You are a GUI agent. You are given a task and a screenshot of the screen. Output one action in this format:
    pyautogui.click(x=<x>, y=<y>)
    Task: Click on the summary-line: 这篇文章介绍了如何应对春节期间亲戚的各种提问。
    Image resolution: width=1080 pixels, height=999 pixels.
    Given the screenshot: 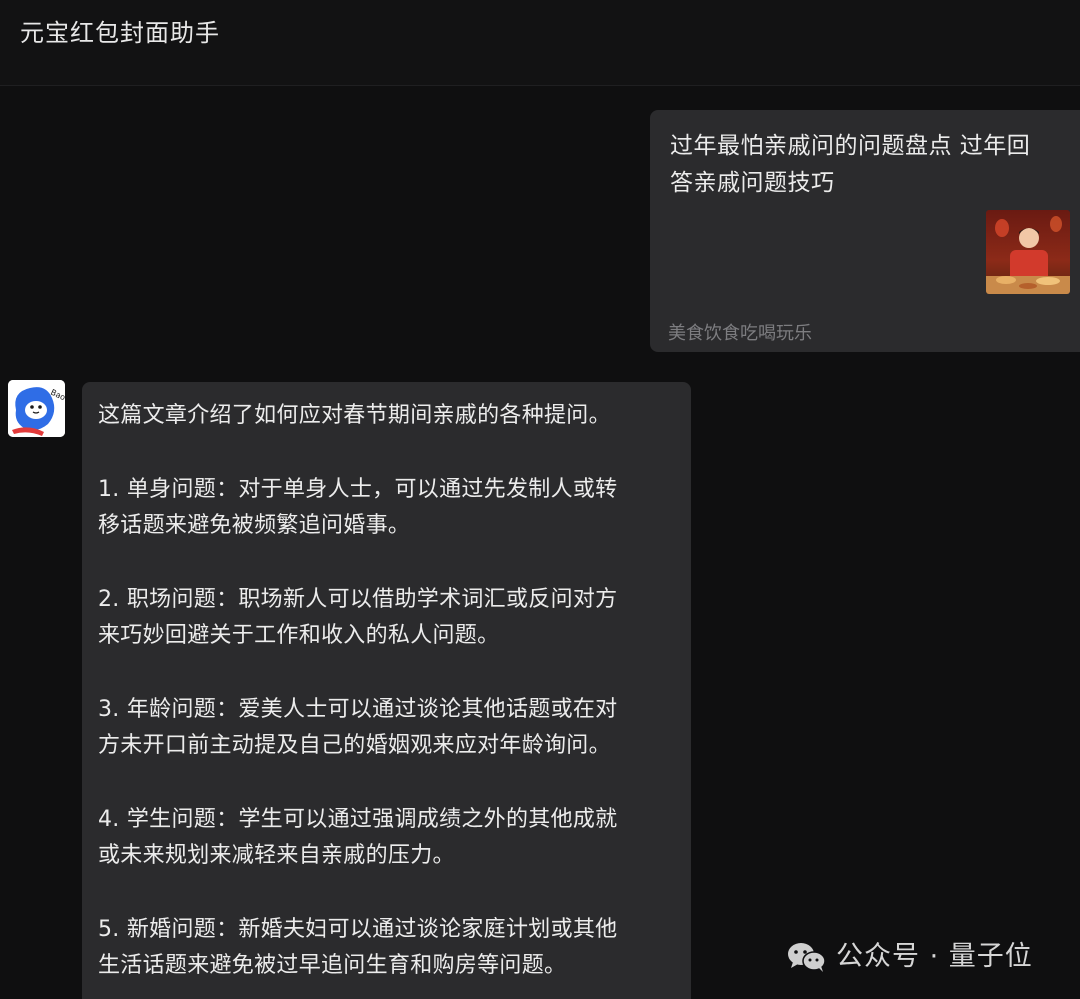 What is the action you would take?
    pyautogui.click(x=354, y=415)
    